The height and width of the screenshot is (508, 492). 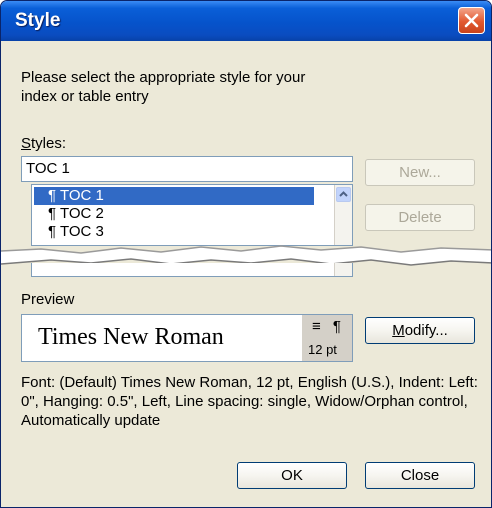 I want to click on close-icon, so click(x=471, y=20).